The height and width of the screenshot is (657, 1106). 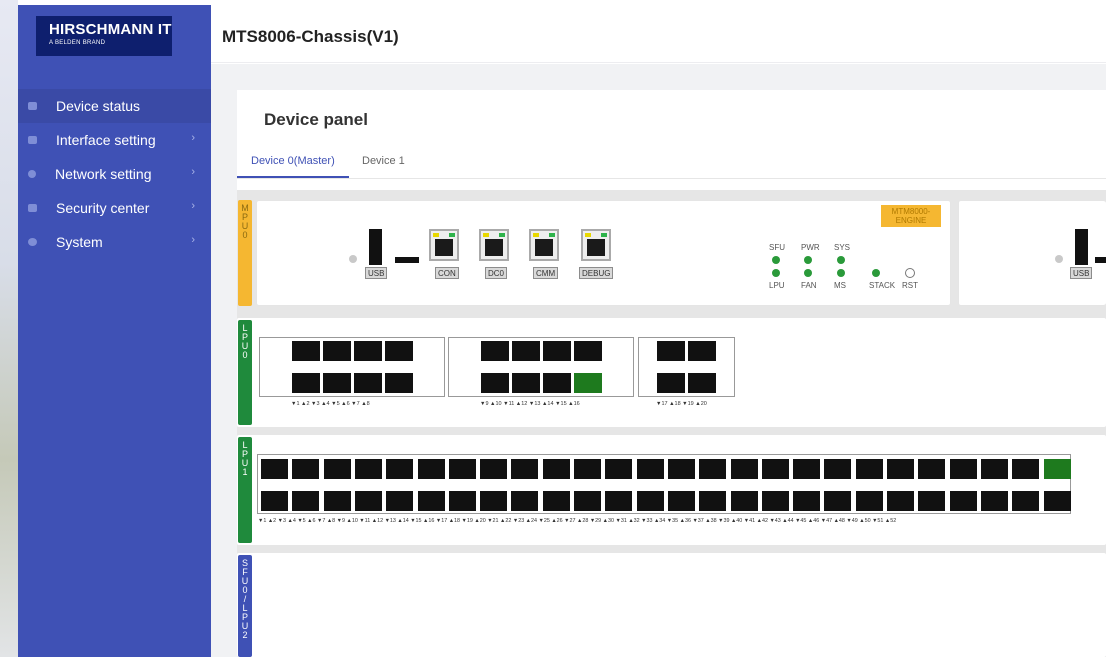 What do you see at coordinates (114, 208) in the screenshot?
I see `sidebar-item-security-center: Security center ›` at bounding box center [114, 208].